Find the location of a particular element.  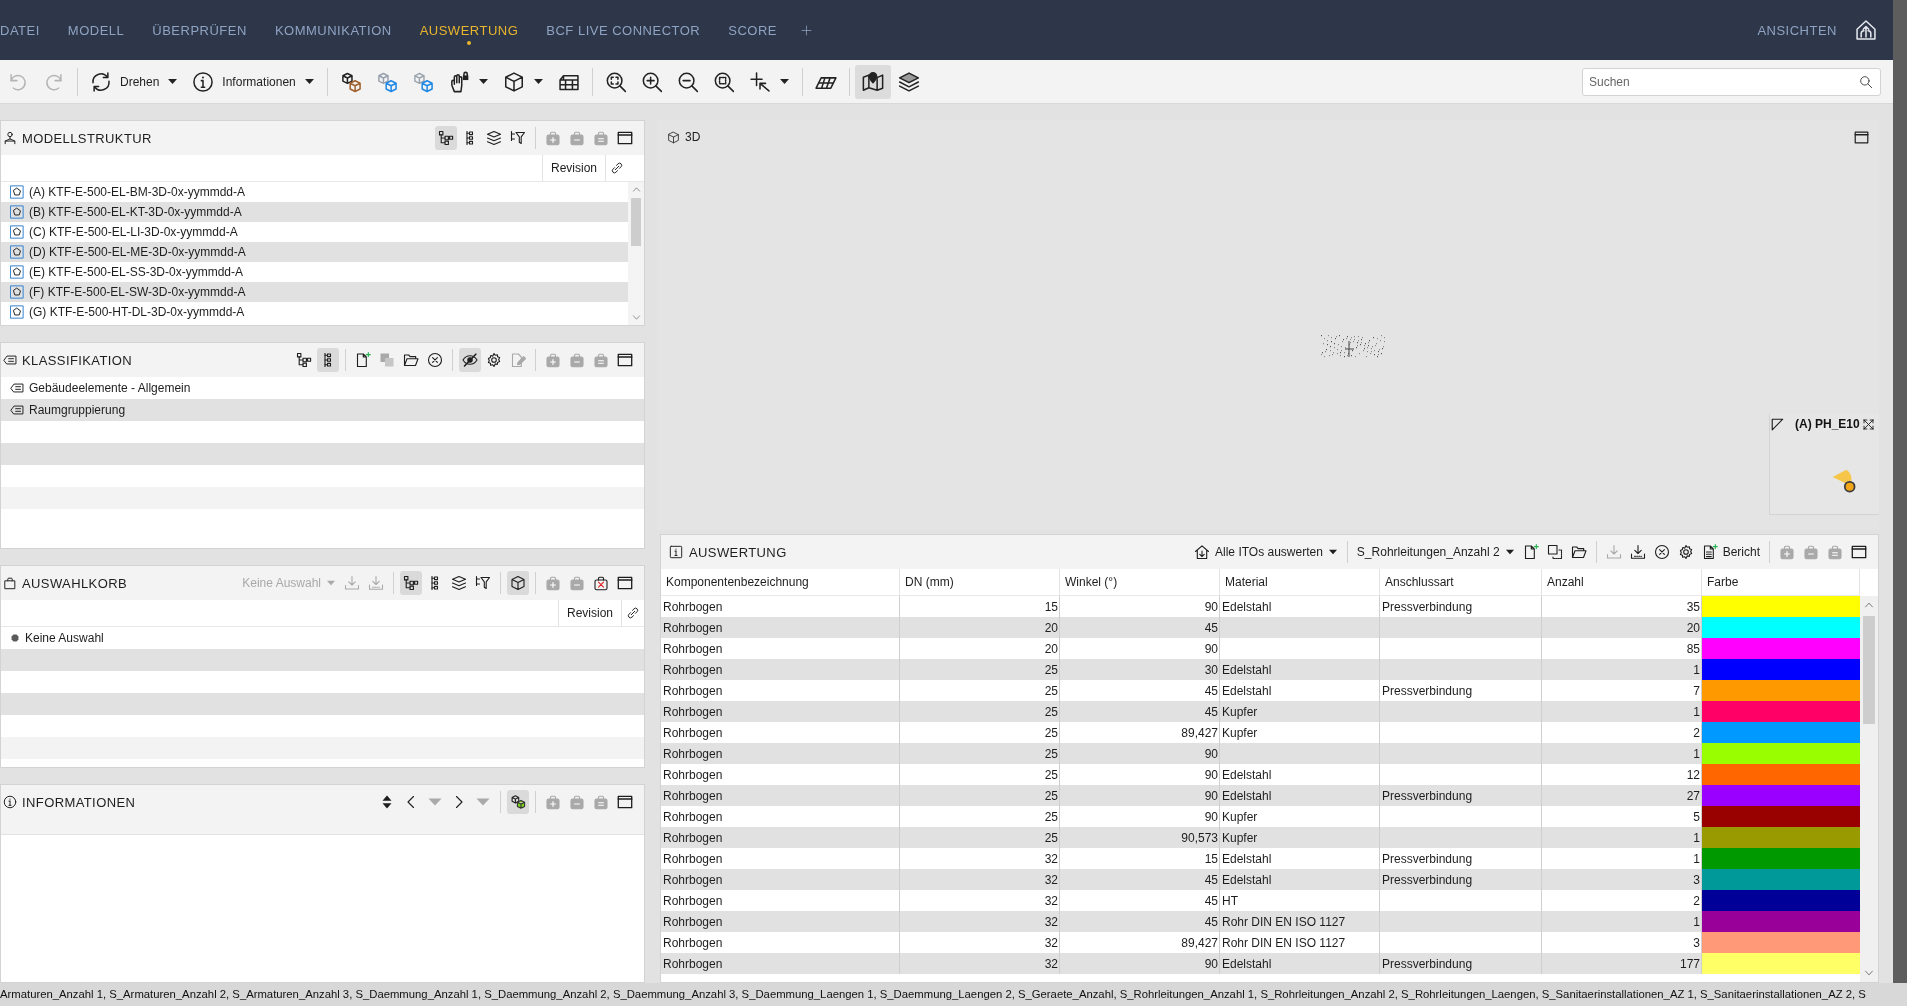

tree-item: (D) KTF-E-500-EL-ME-3D-0x-yymmdd-A is located at coordinates (314, 252).